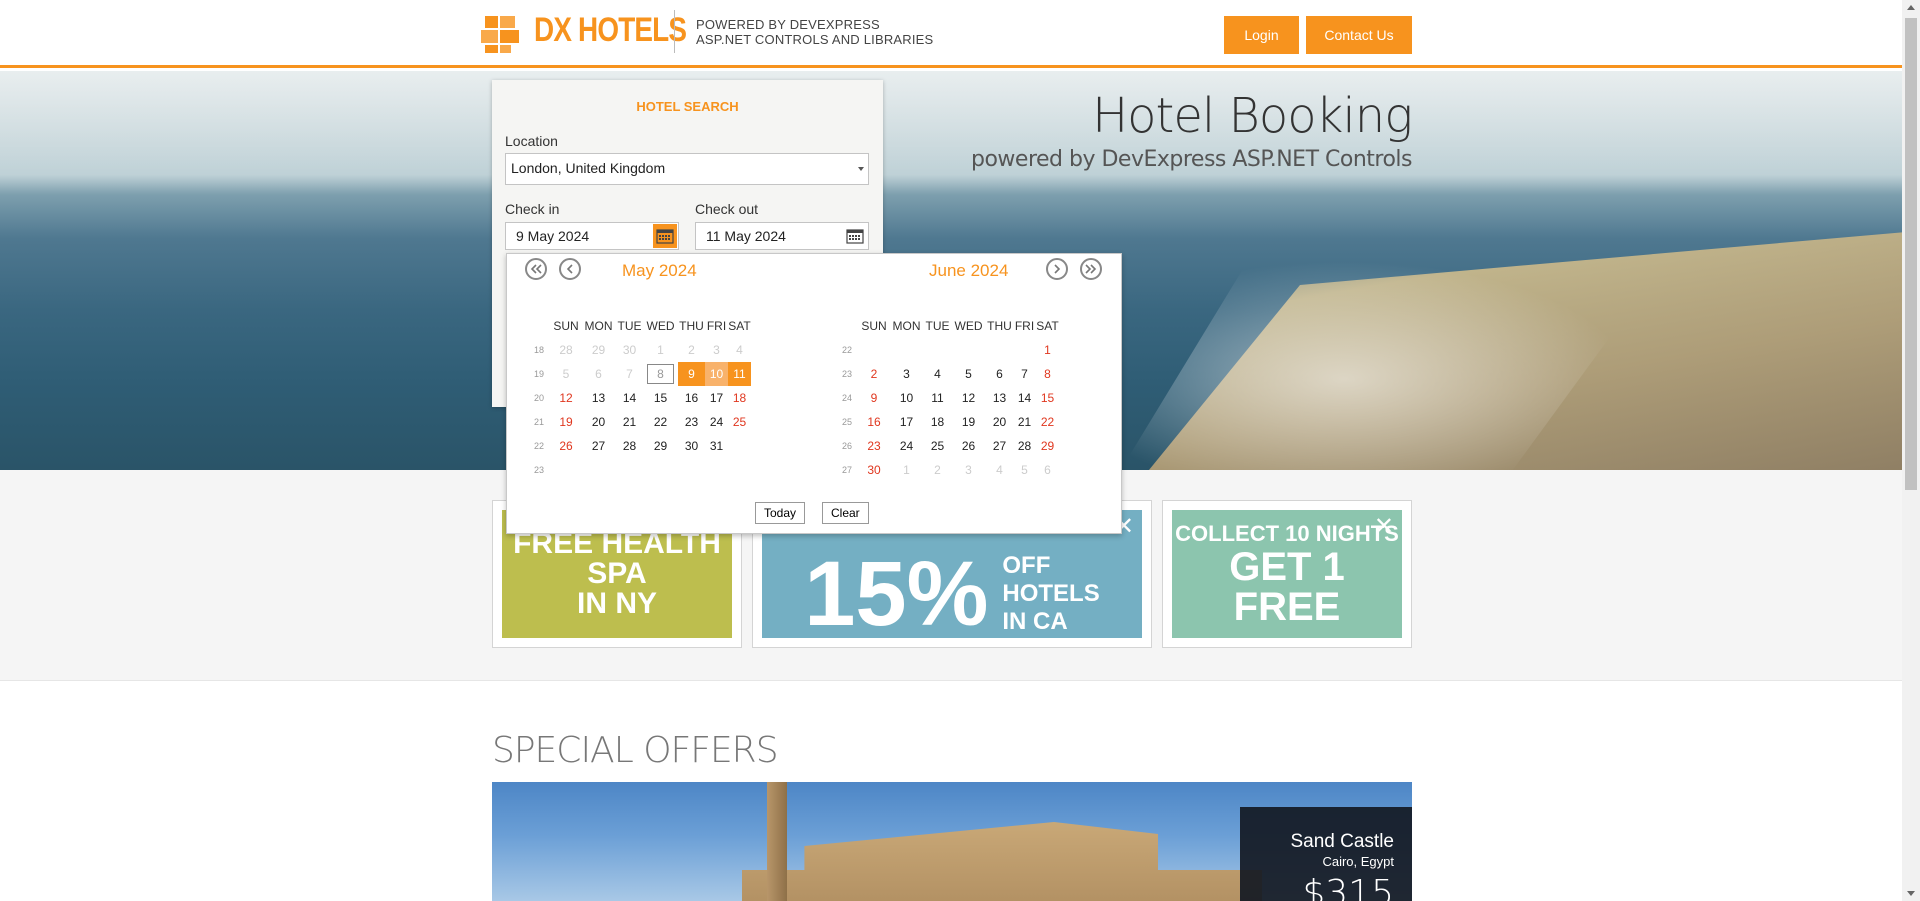 This screenshot has height=901, width=1920. Describe the element at coordinates (855, 236) in the screenshot. I see `checkout-calendar-icon` at that location.